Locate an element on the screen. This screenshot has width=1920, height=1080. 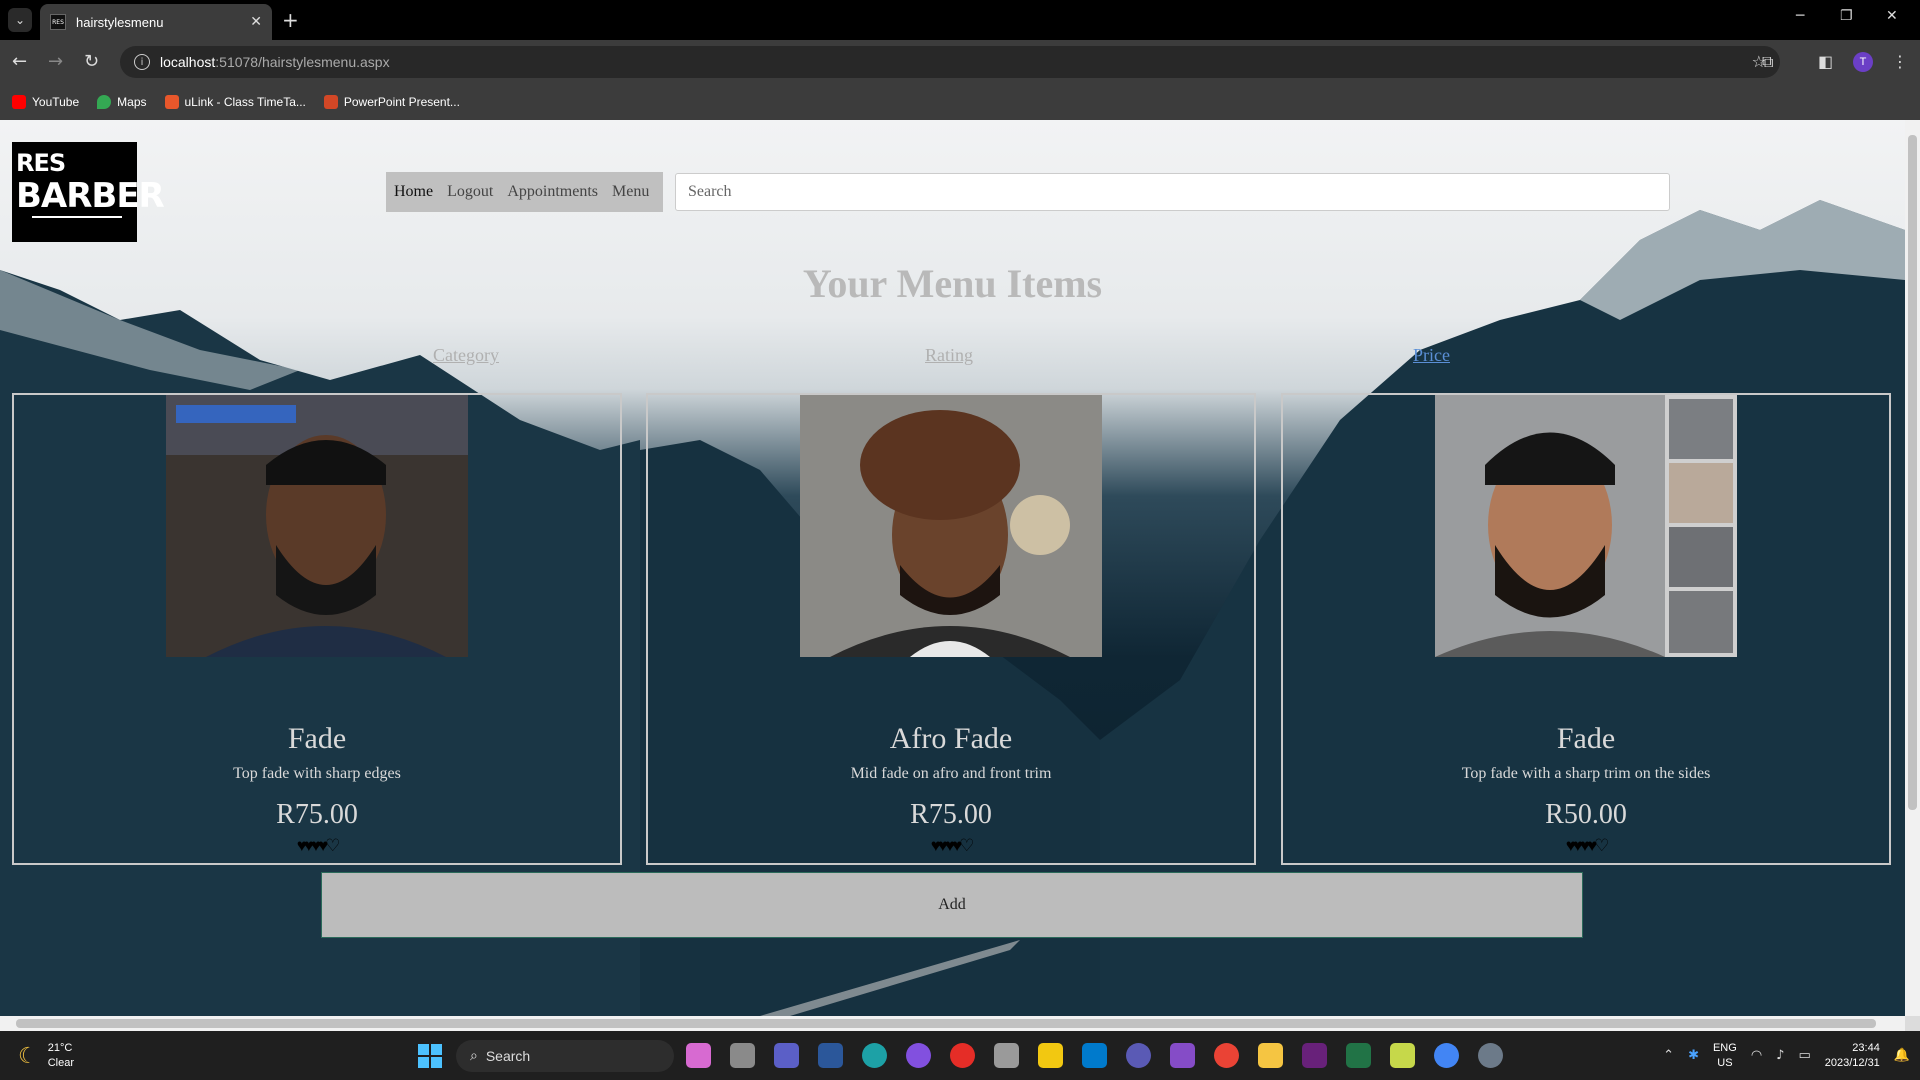
temperature: 21°C is located at coordinates (60, 1048).